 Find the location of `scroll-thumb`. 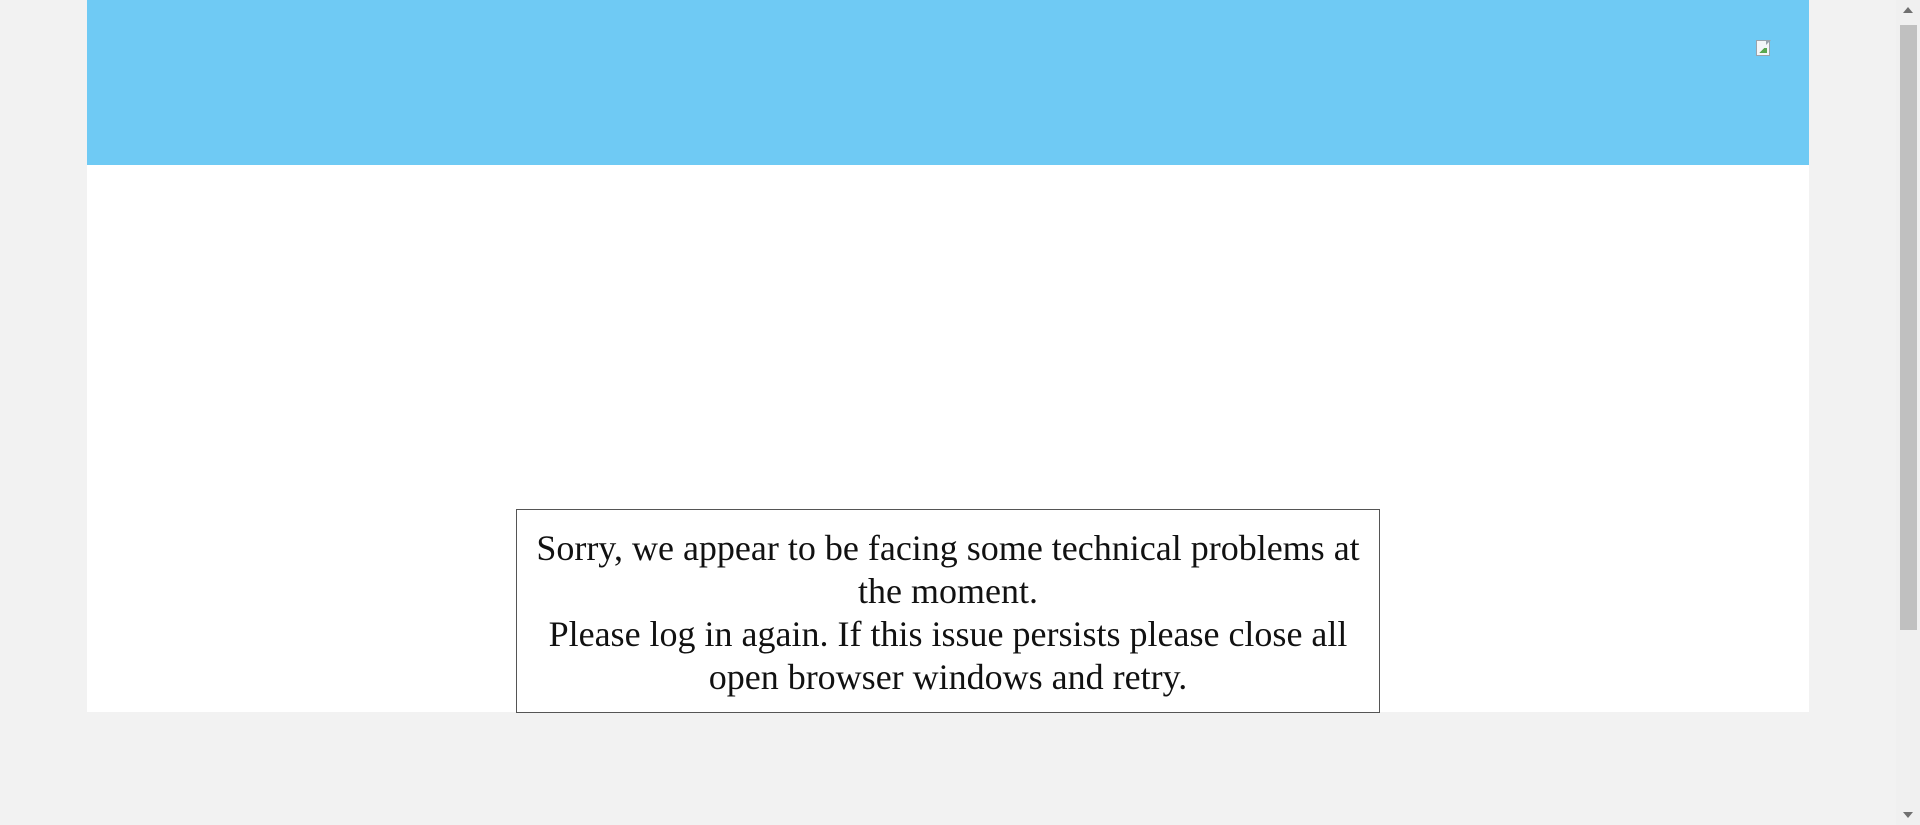

scroll-thumb is located at coordinates (1908, 327).